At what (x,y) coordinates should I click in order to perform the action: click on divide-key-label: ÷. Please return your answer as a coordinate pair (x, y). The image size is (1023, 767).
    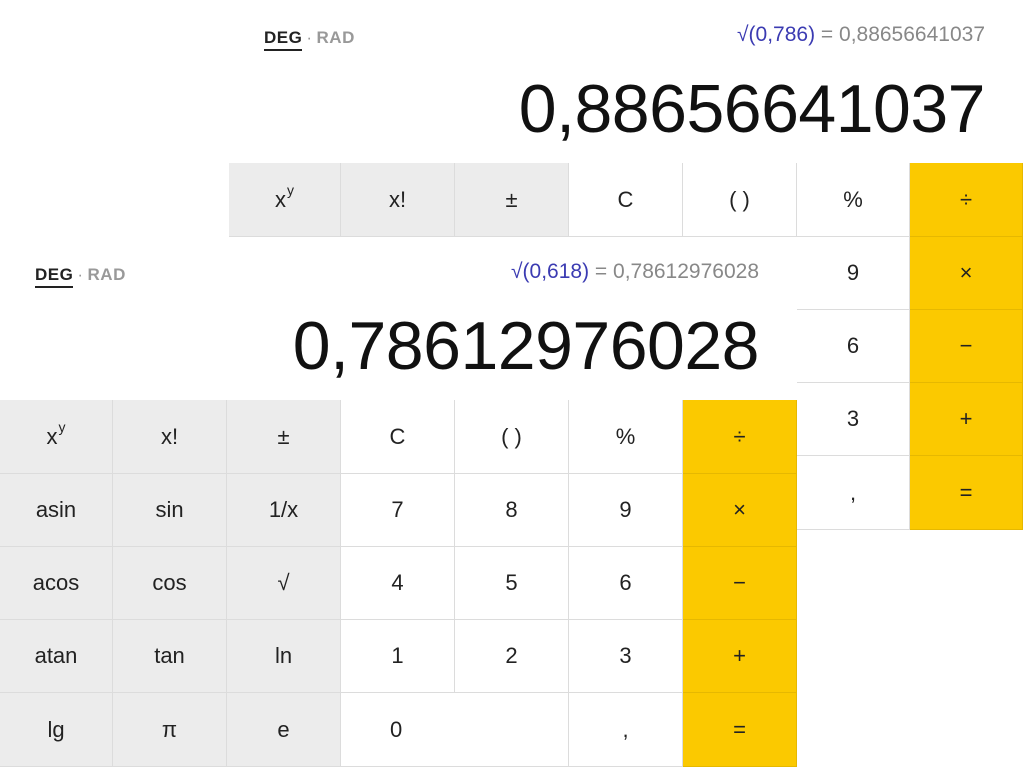
    Looking at the image, I should click on (739, 436).